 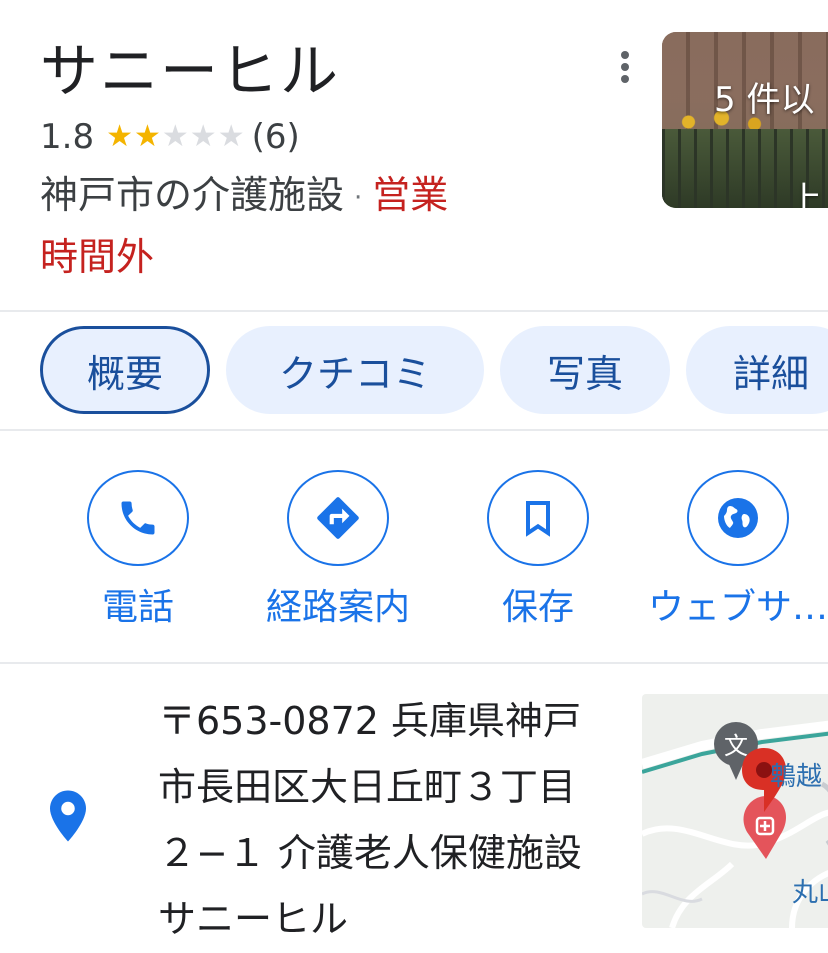 What do you see at coordinates (736, 746) in the screenshot?
I see `school-map-icon: 文` at bounding box center [736, 746].